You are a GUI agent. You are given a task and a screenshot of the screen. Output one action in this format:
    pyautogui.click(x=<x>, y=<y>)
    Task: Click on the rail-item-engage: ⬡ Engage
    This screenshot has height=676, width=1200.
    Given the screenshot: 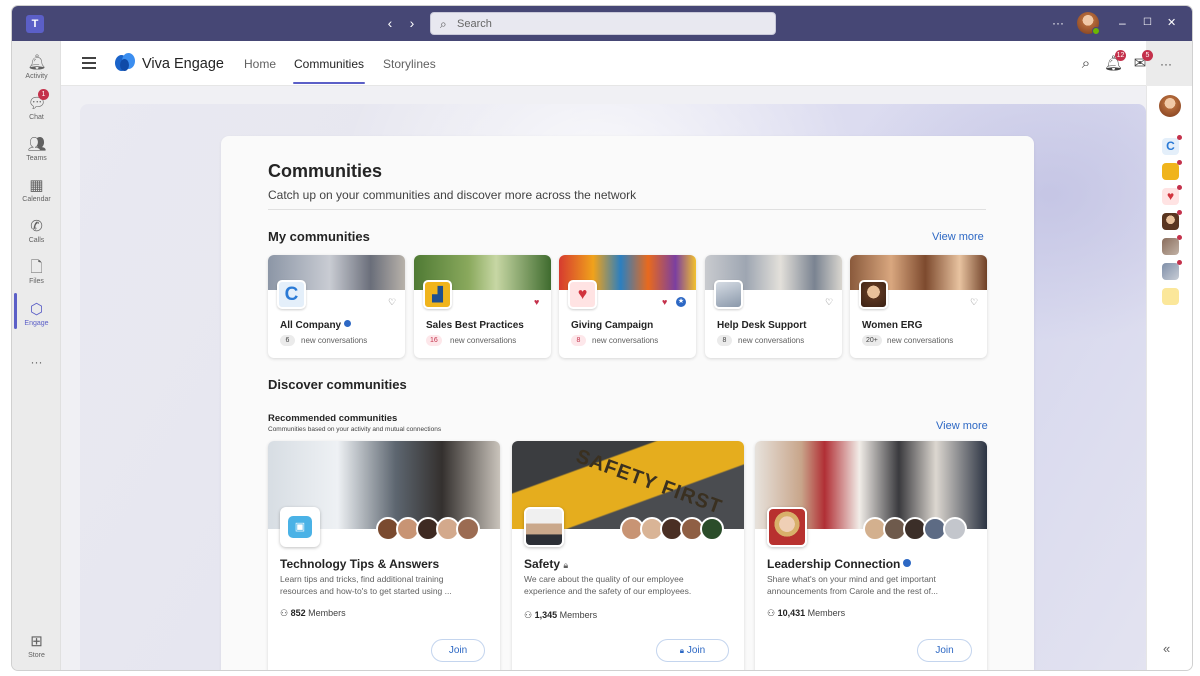 What is the action you would take?
    pyautogui.click(x=36, y=316)
    